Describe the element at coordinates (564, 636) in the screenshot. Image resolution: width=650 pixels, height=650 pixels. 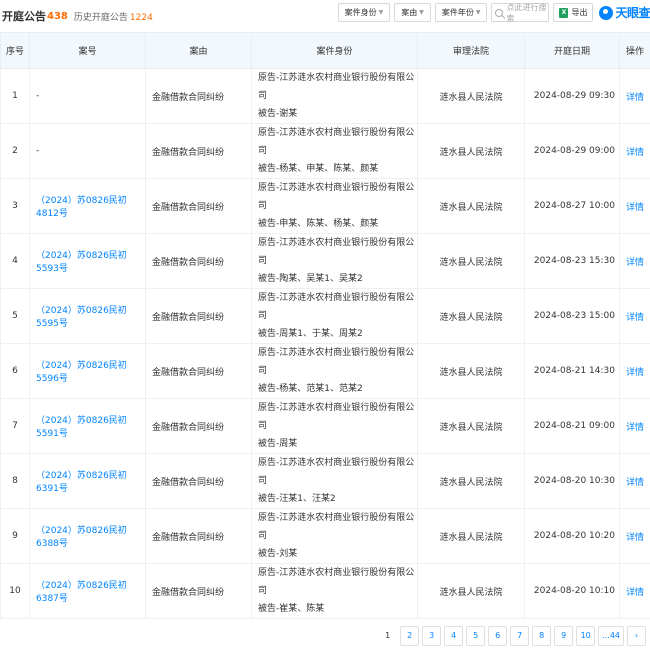
I see `page-9: 9` at that location.